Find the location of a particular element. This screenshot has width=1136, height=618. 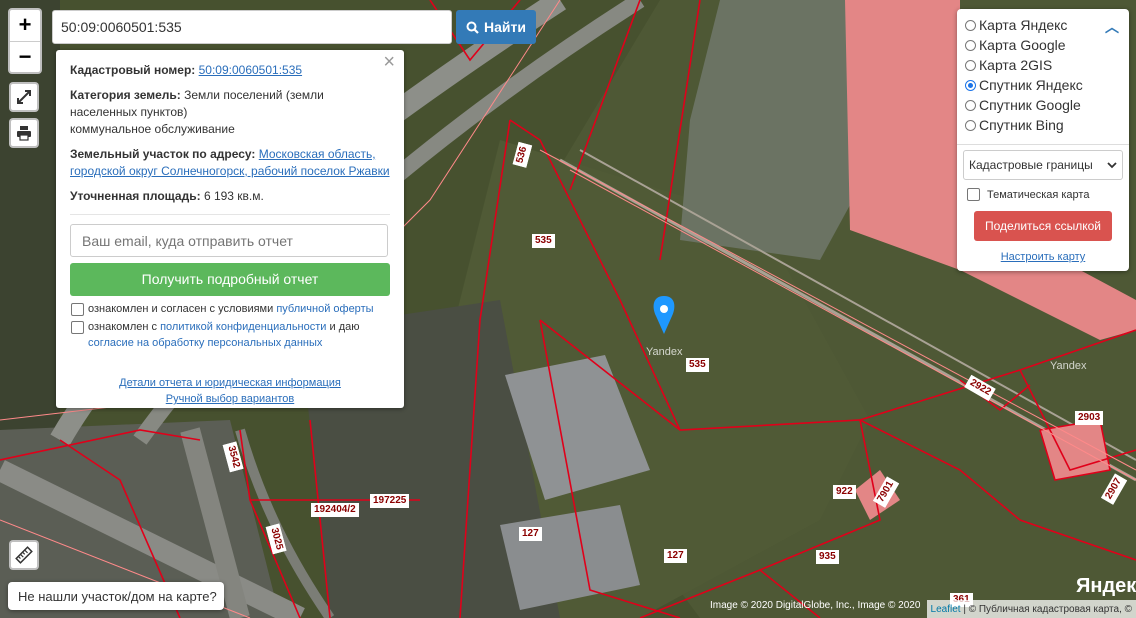

layer-option: Карта 2GIS is located at coordinates (1043, 65).